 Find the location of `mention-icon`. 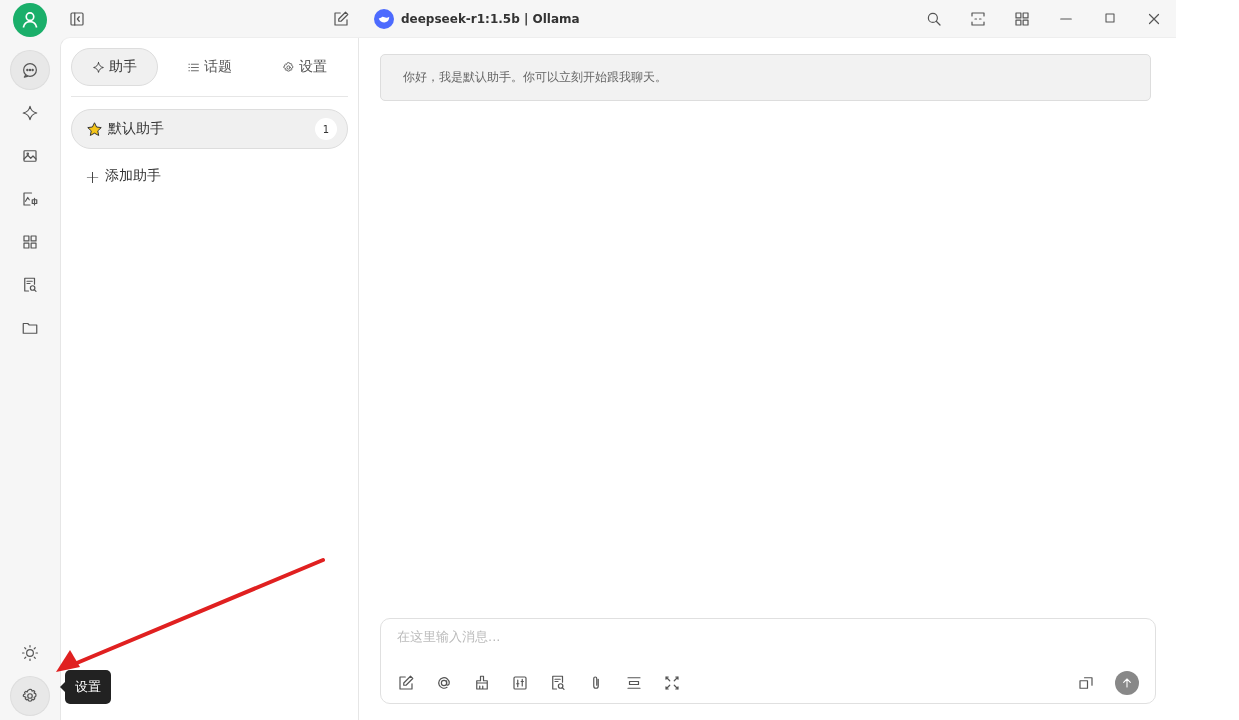

mention-icon is located at coordinates (444, 683).